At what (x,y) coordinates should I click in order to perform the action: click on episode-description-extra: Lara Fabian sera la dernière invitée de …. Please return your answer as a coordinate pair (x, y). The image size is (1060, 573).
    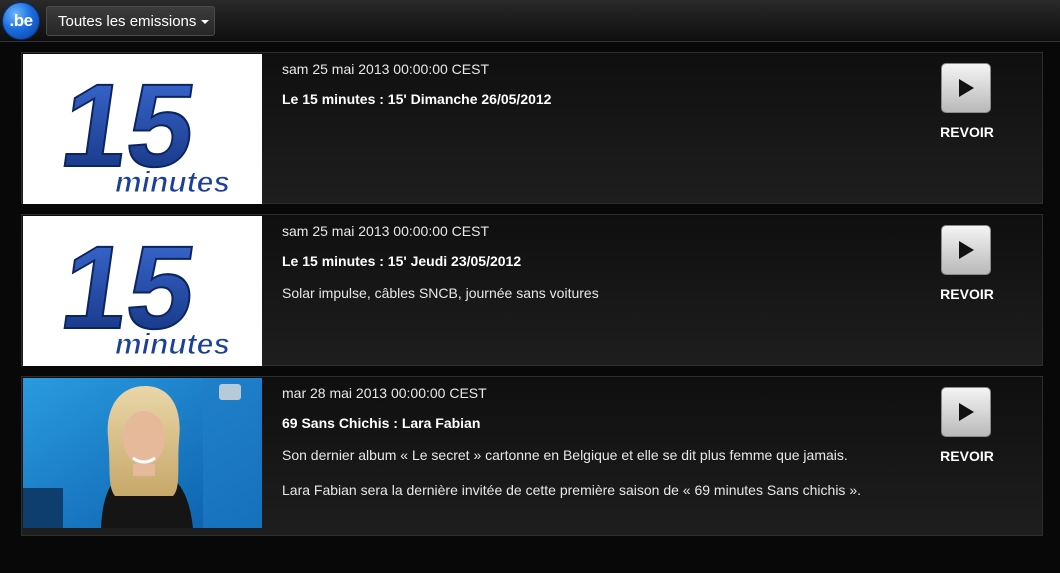
    Looking at the image, I should click on (571, 490).